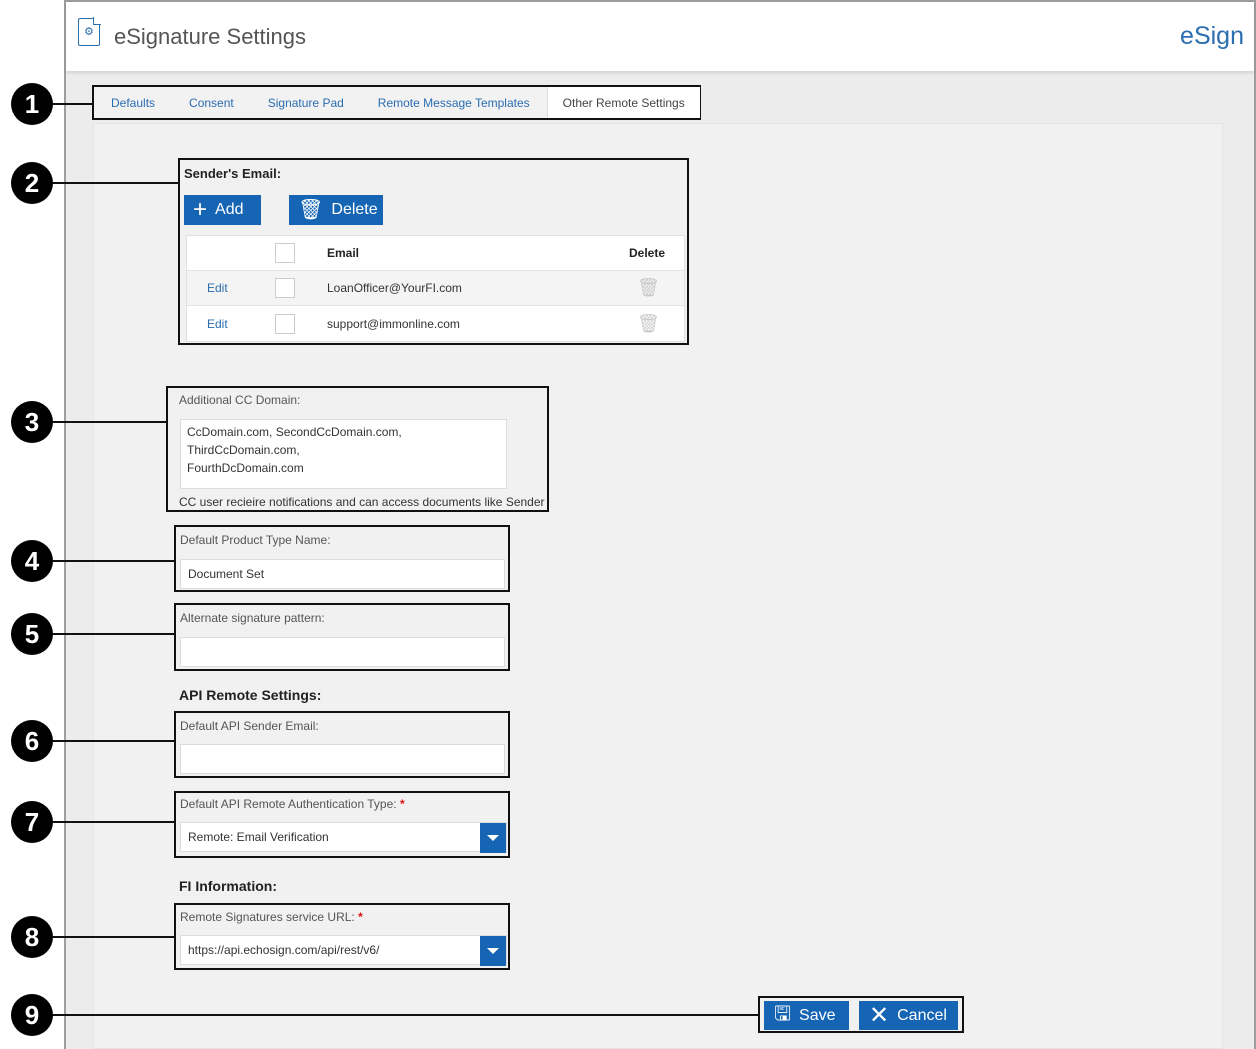 The image size is (1256, 1049). What do you see at coordinates (342, 574) in the screenshot?
I see `product-type-input: Document Set` at bounding box center [342, 574].